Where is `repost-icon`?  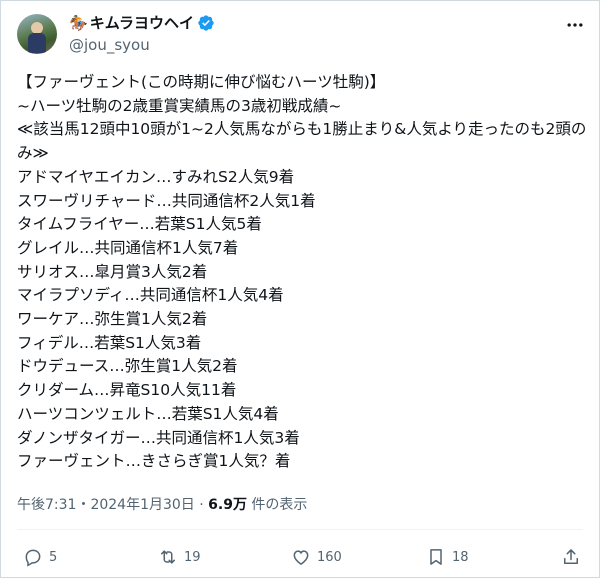
repost-icon is located at coordinates (168, 557).